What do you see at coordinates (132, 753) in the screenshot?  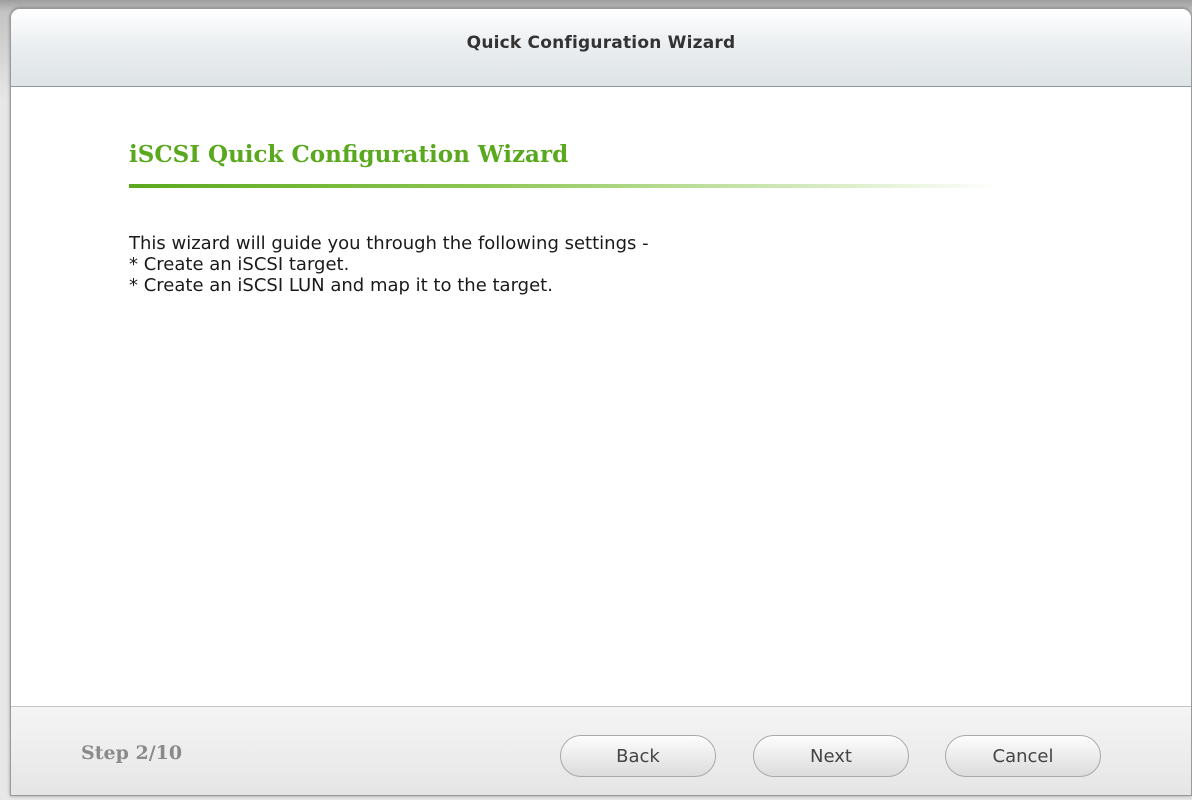 I see `step-indicator: Step 2/10` at bounding box center [132, 753].